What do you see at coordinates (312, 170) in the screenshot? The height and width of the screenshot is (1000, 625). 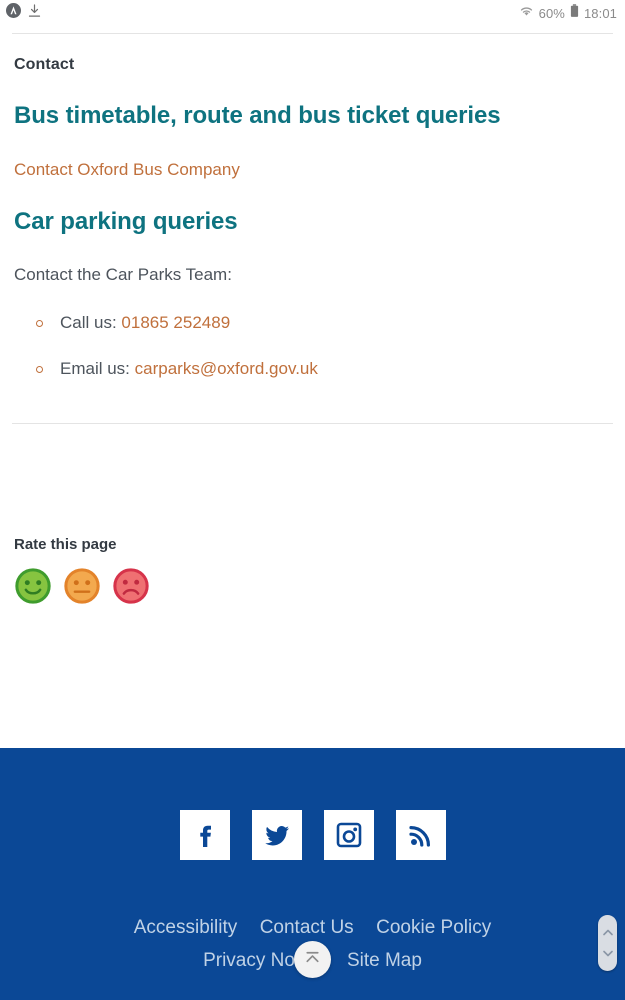 I see `link-oxford-bus-company-row: Contact Oxford Bus Company` at bounding box center [312, 170].